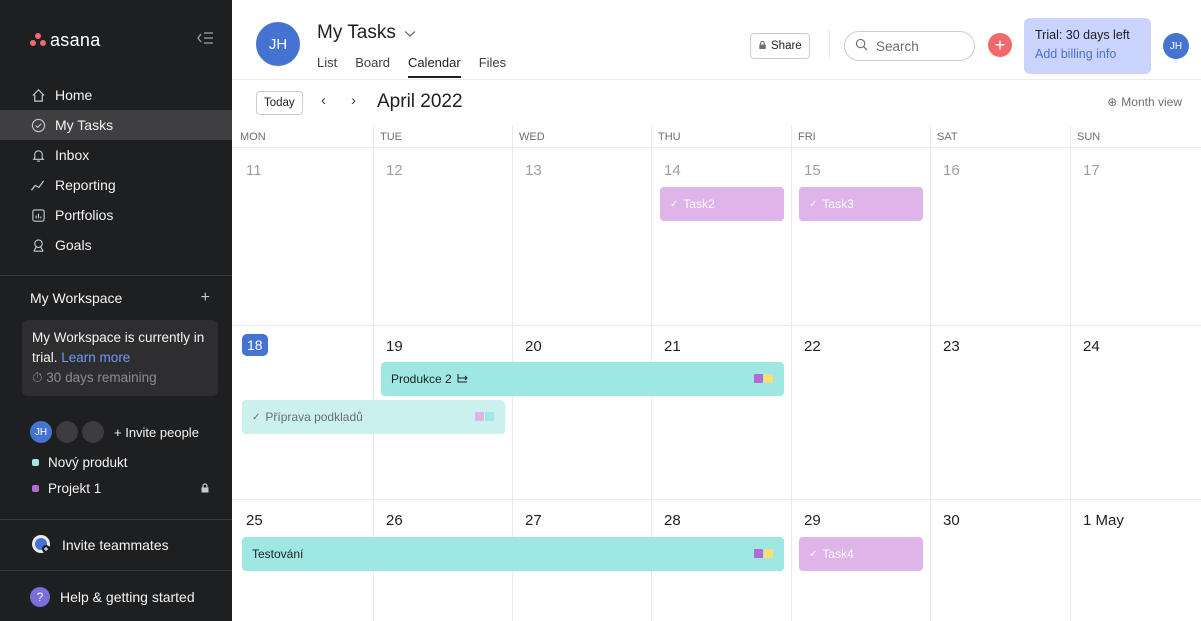  I want to click on collapse-sidebar-icon, so click(205, 40).